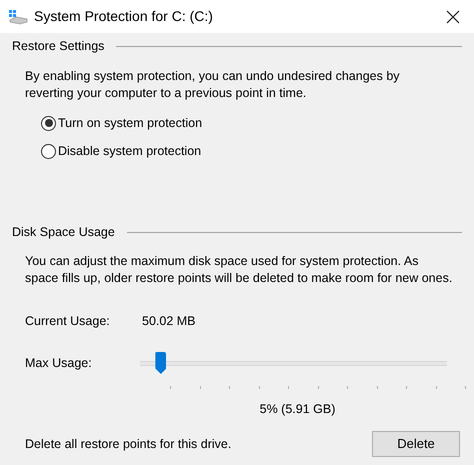  I want to click on max-usage-label: Max Usage:, so click(59, 363).